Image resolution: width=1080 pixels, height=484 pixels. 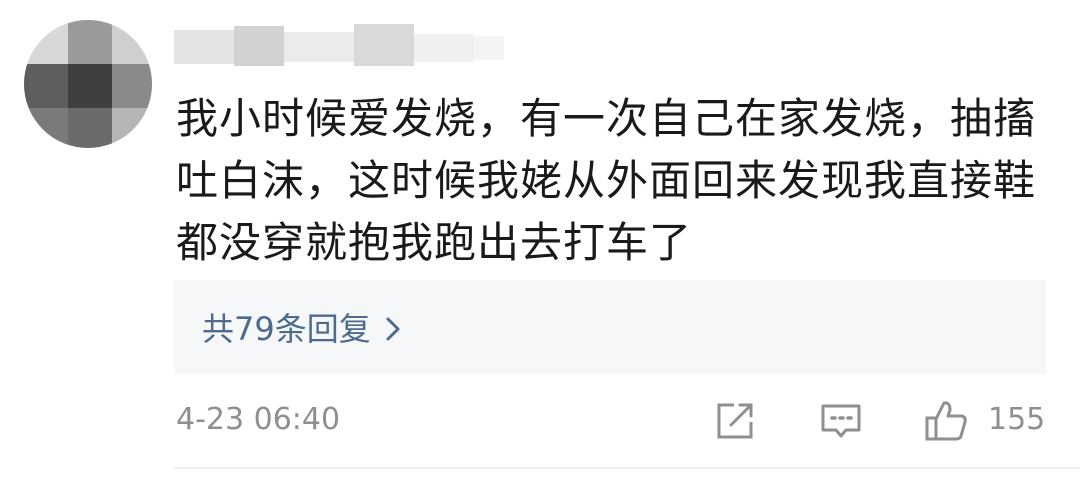 I want to click on username-blurred, so click(x=339, y=46).